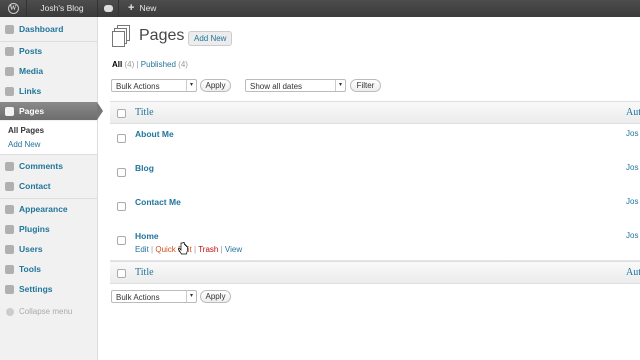 This screenshot has width=640, height=360. Describe the element at coordinates (48, 198) in the screenshot. I see `divider` at that location.